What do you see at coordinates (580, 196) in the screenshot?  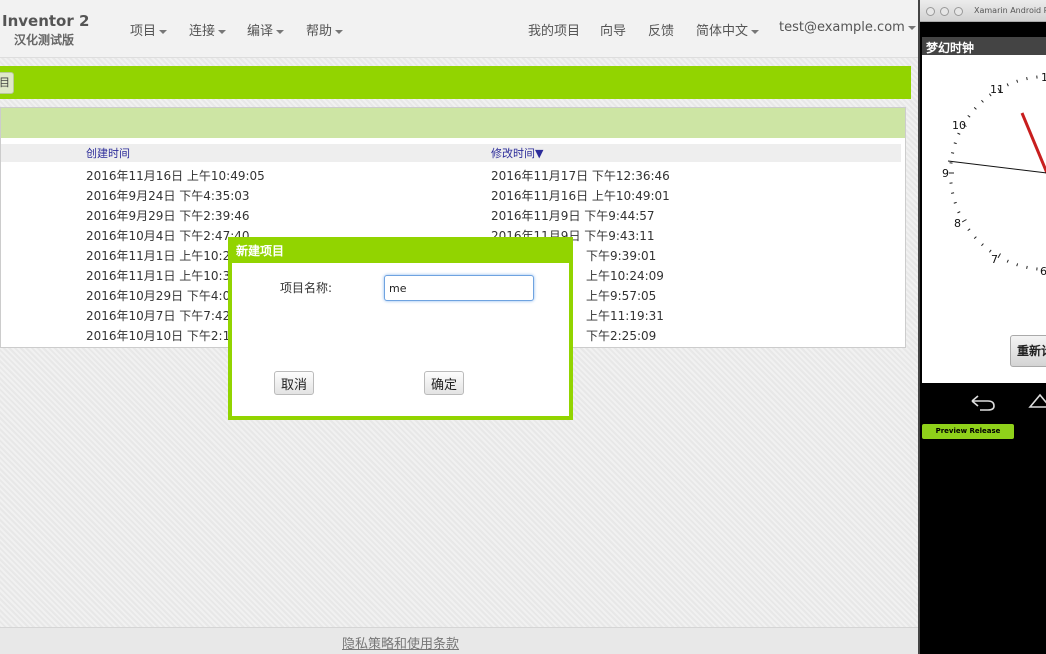 I see `cell-modified: 2016年11月16日 上午10:49:01` at bounding box center [580, 196].